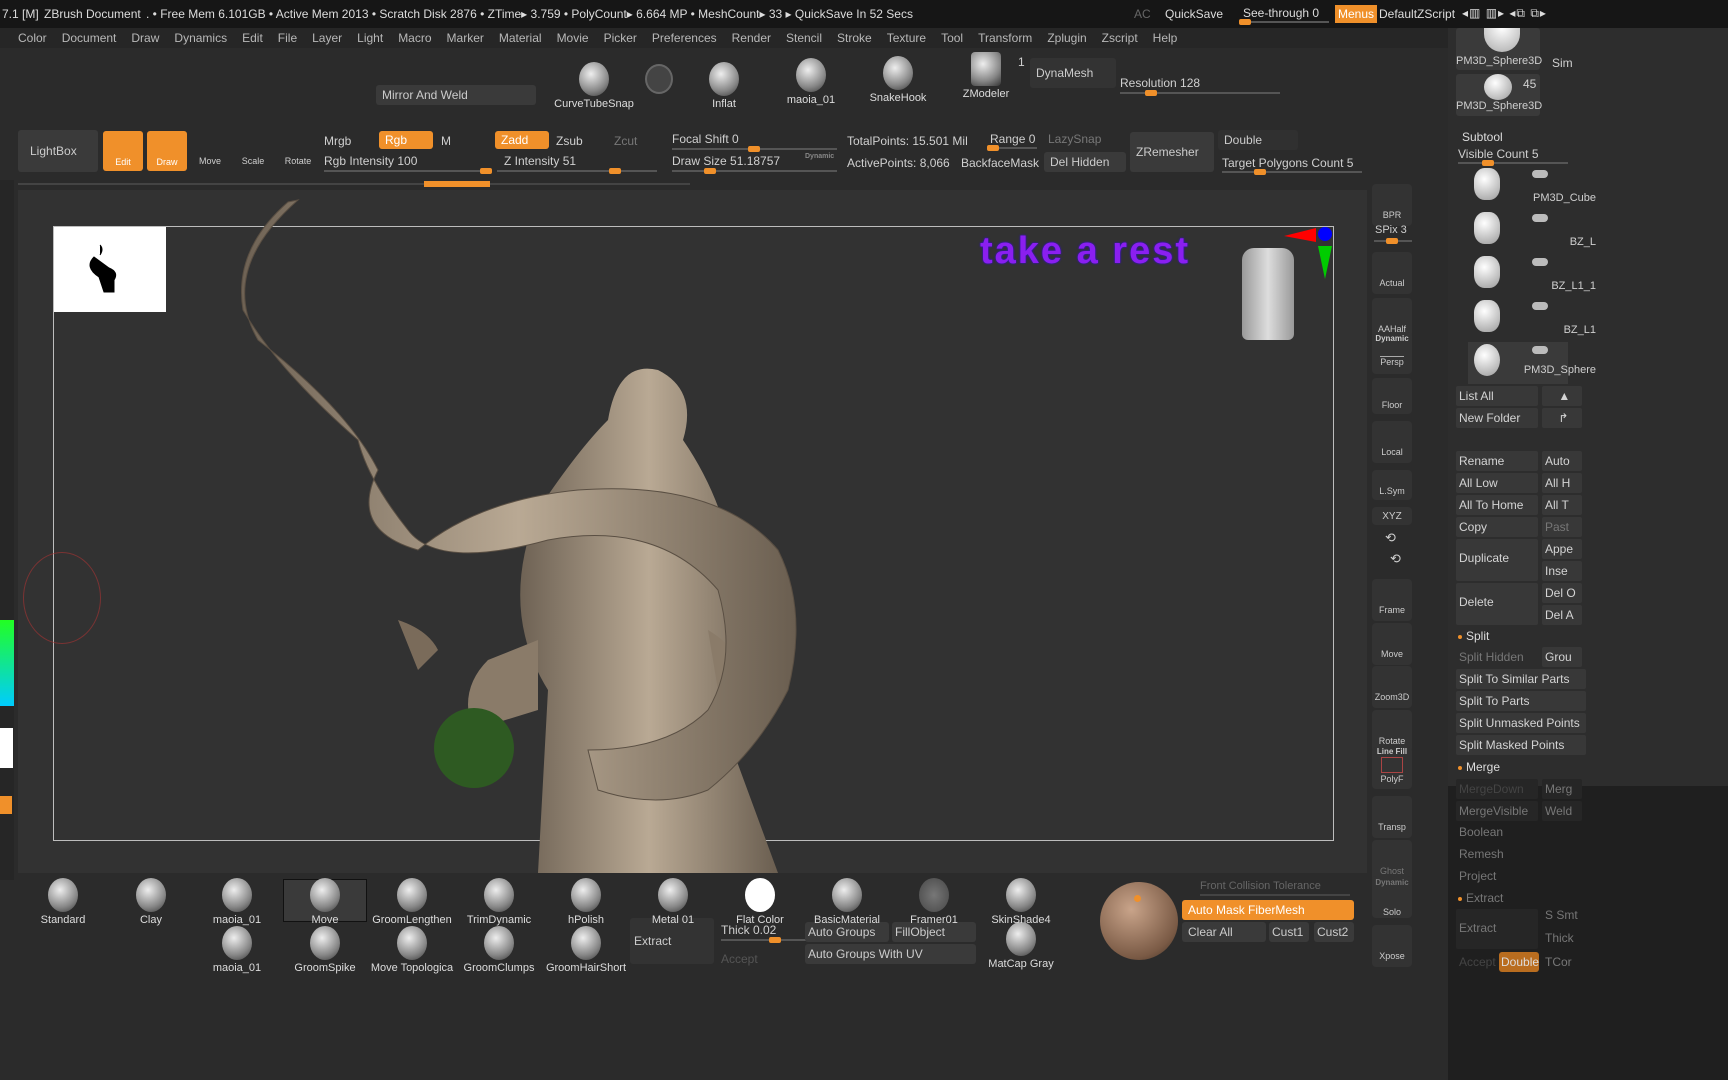 The height and width of the screenshot is (1080, 1728). I want to click on brush-hpolish: hPolish, so click(586, 902).